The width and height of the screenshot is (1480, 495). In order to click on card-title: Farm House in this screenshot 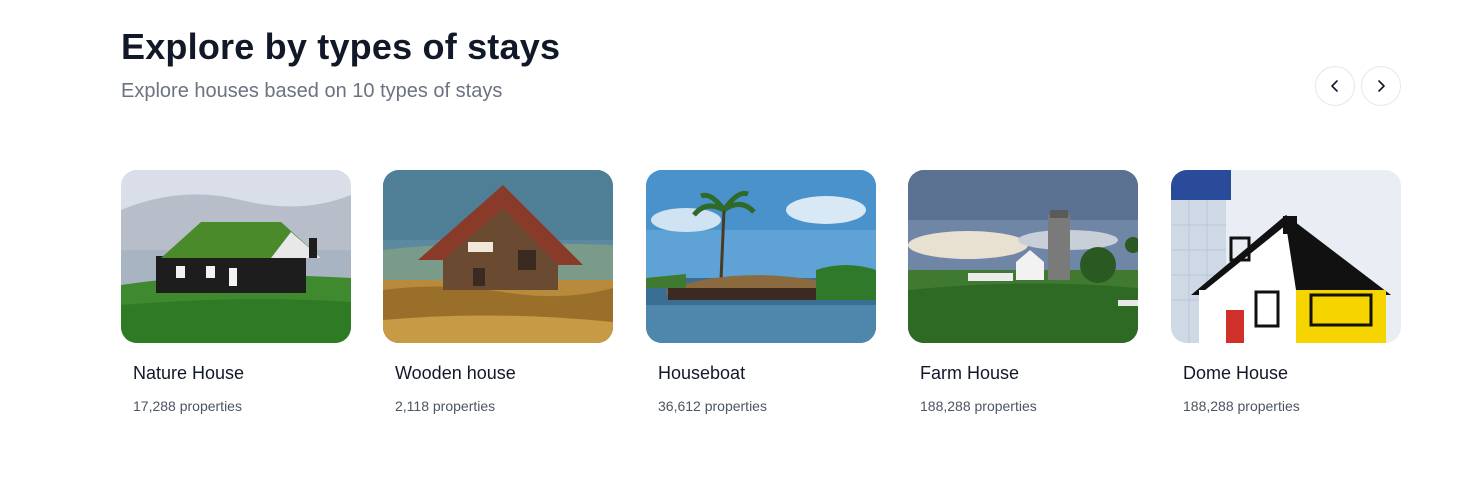, I will do `click(970, 373)`.